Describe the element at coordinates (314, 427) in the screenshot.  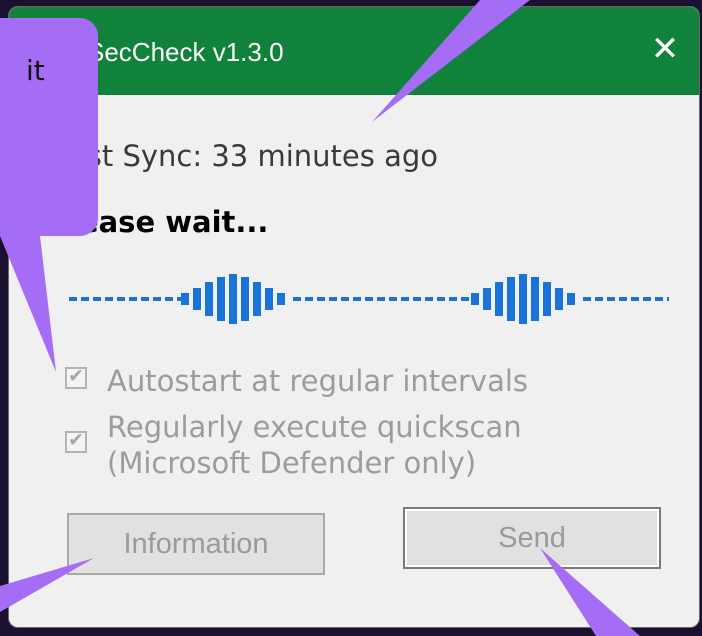
I see `quickscan-label-line1: Regularly execute quickscan` at that location.